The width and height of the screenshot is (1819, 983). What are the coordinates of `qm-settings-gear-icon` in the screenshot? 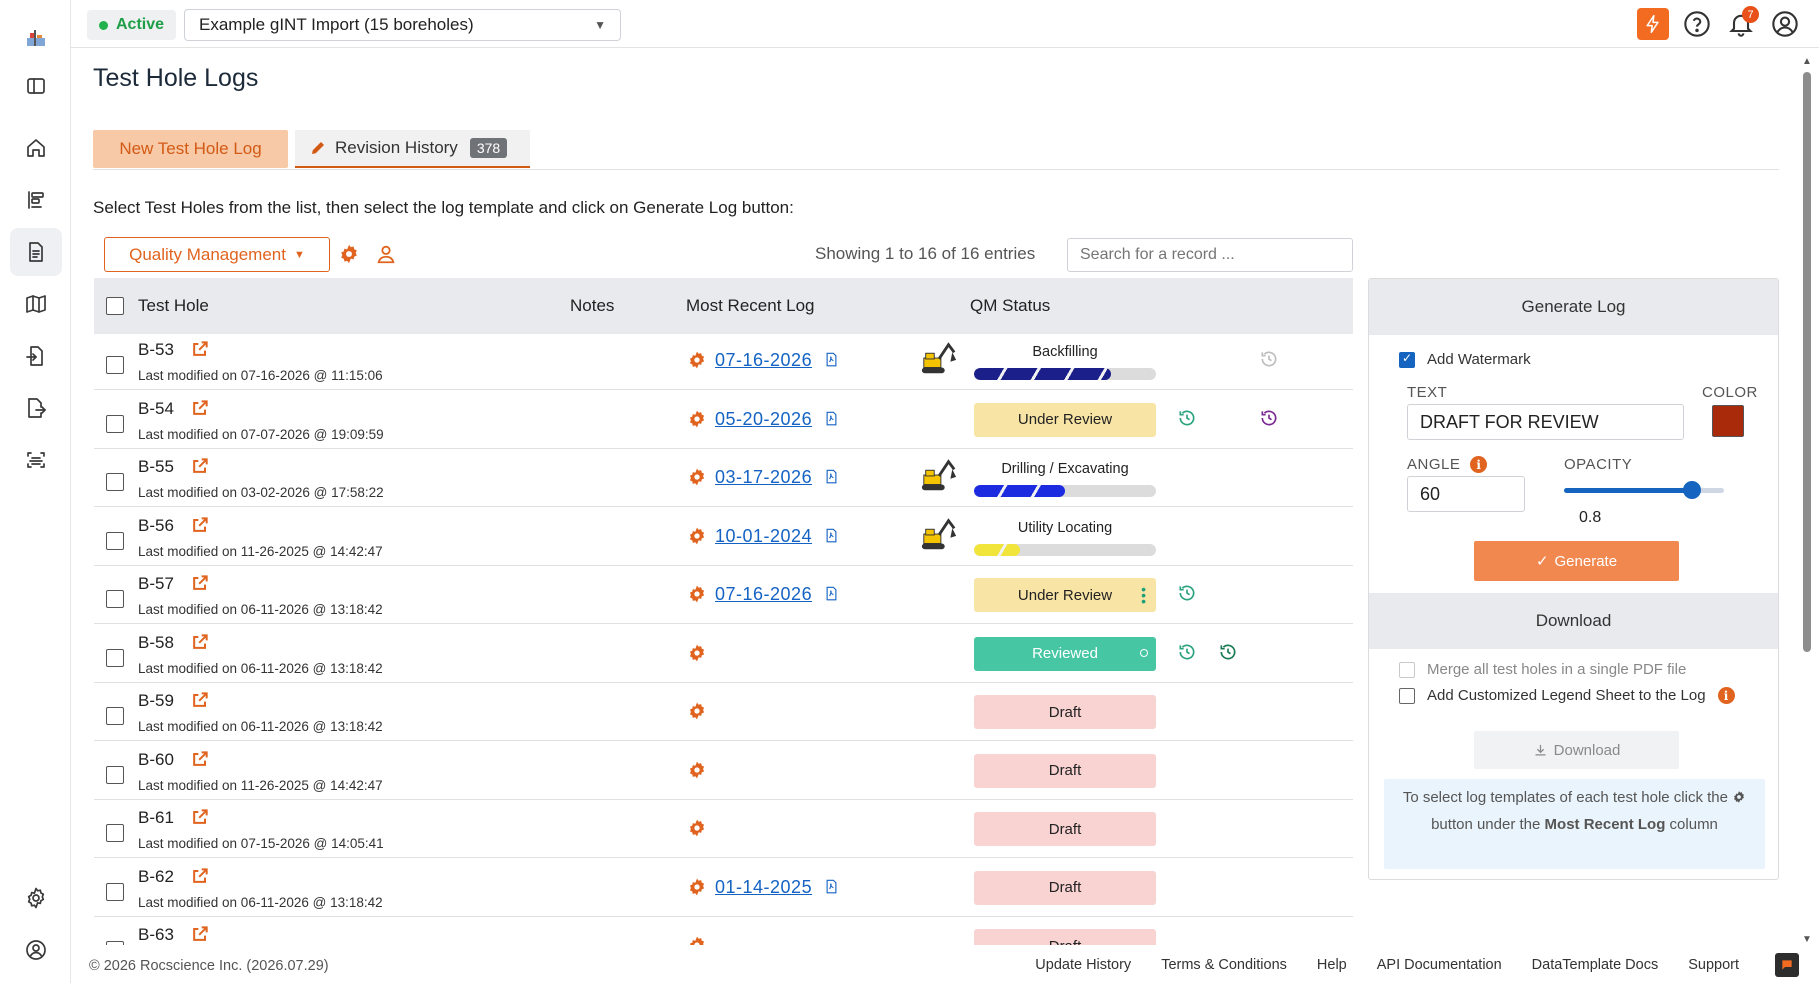 It's located at (349, 256).